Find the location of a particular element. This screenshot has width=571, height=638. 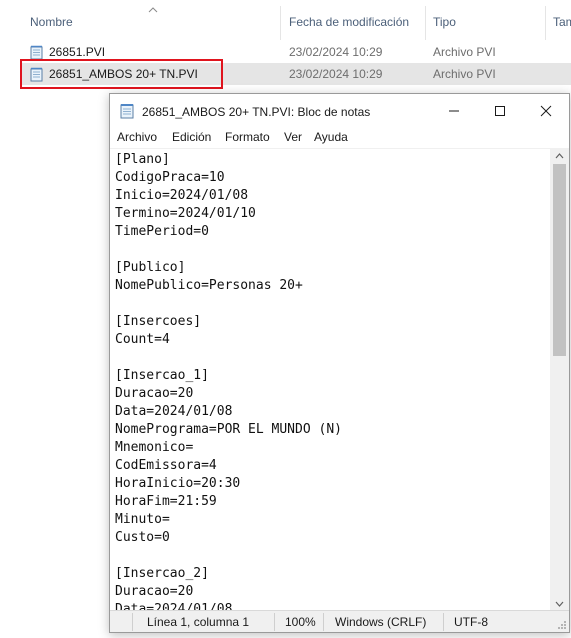

text-line: CodigoPraca=10 is located at coordinates (170, 177).